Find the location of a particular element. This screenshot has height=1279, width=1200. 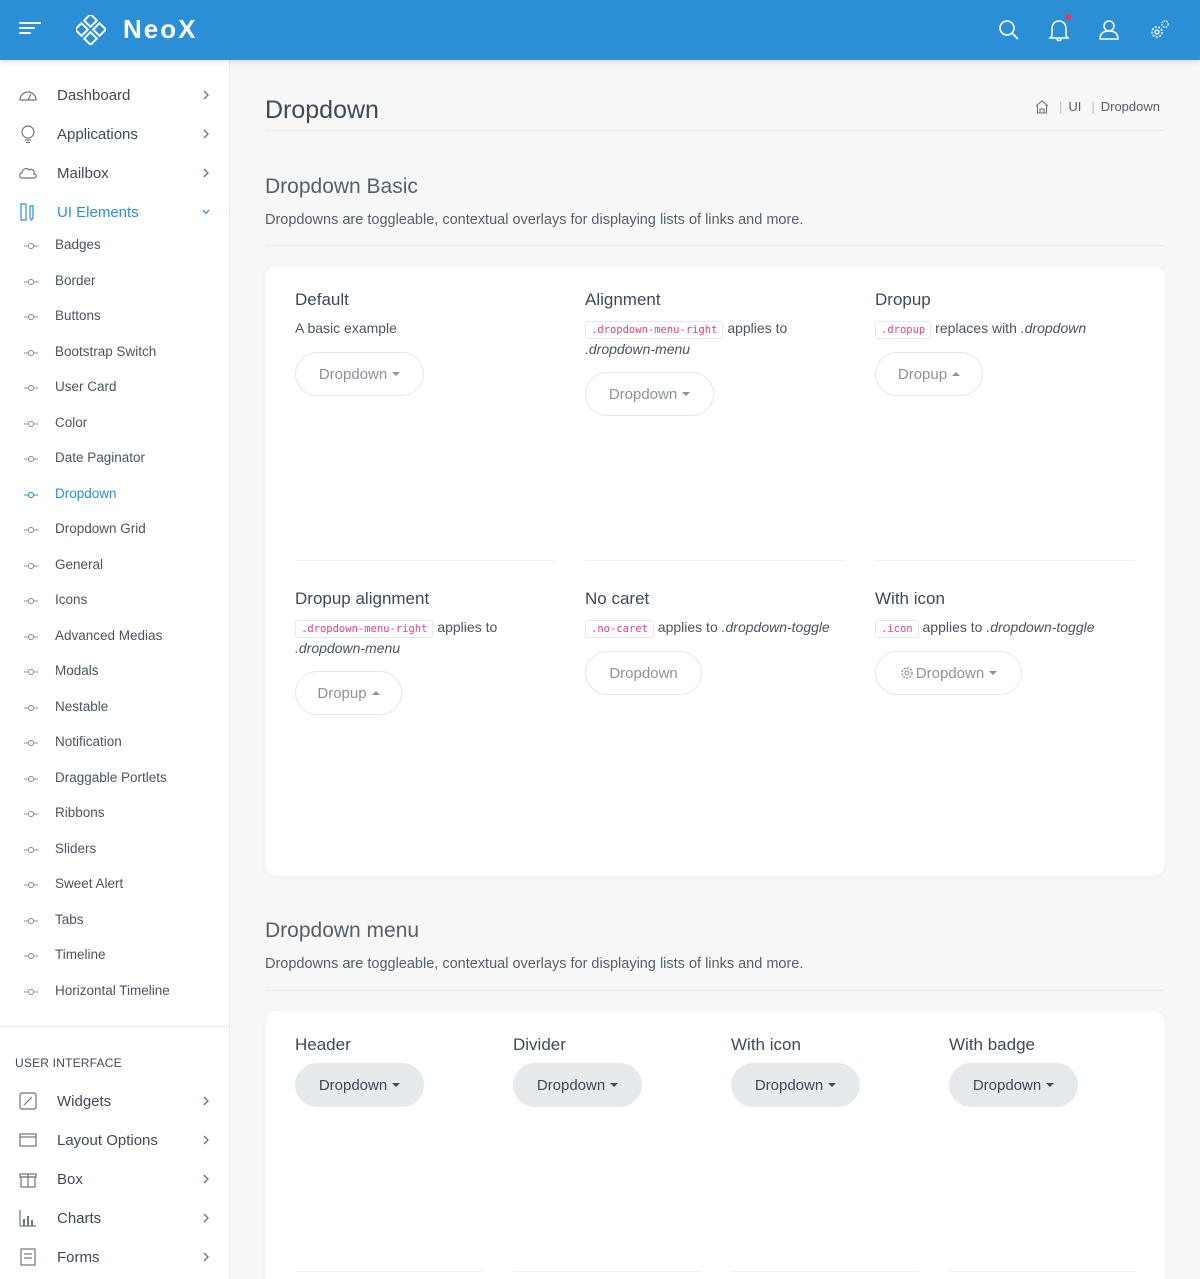

dropdown-no-caret-button: Dropdown is located at coordinates (643, 673).